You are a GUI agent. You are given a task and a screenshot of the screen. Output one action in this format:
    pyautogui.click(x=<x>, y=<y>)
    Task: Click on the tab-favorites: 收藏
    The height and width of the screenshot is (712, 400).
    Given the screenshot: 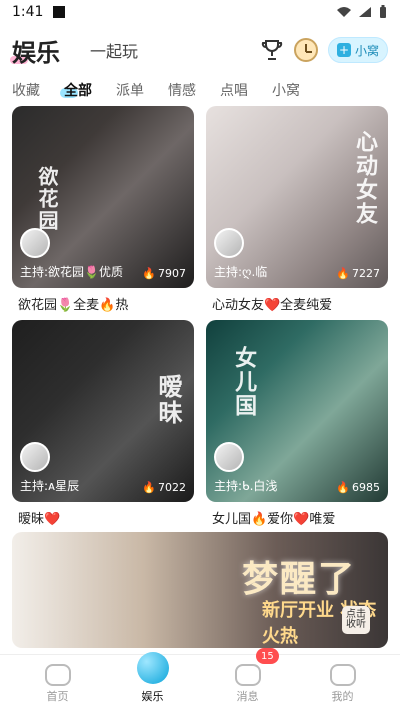 What is the action you would take?
    pyautogui.click(x=26, y=90)
    